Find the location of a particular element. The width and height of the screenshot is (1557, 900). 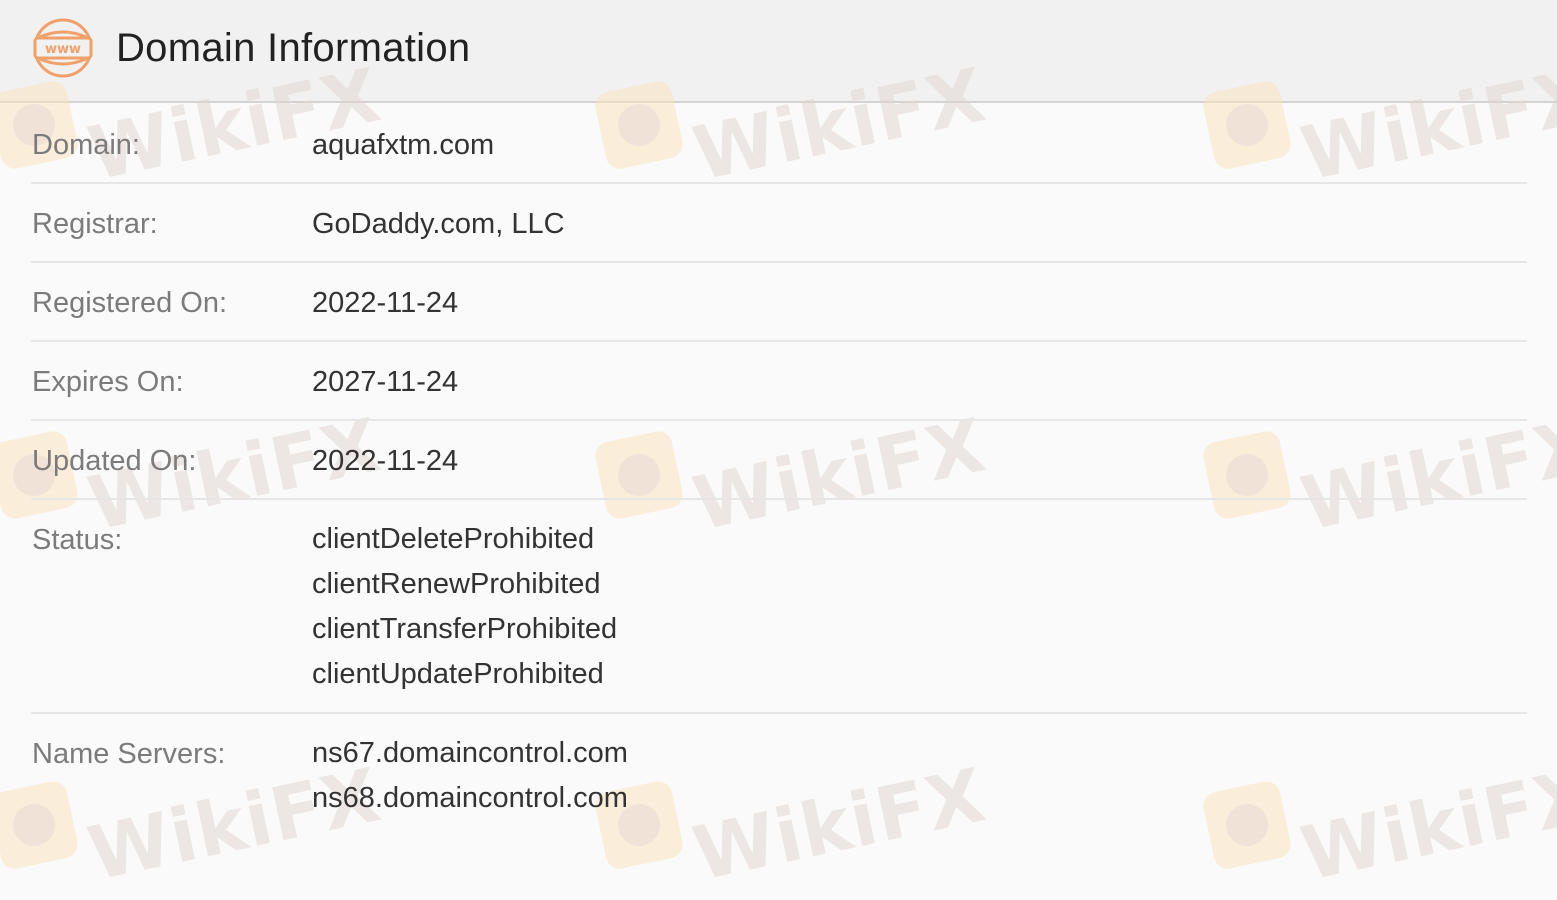

status-value: clientTransferProhibited is located at coordinates (465, 629).